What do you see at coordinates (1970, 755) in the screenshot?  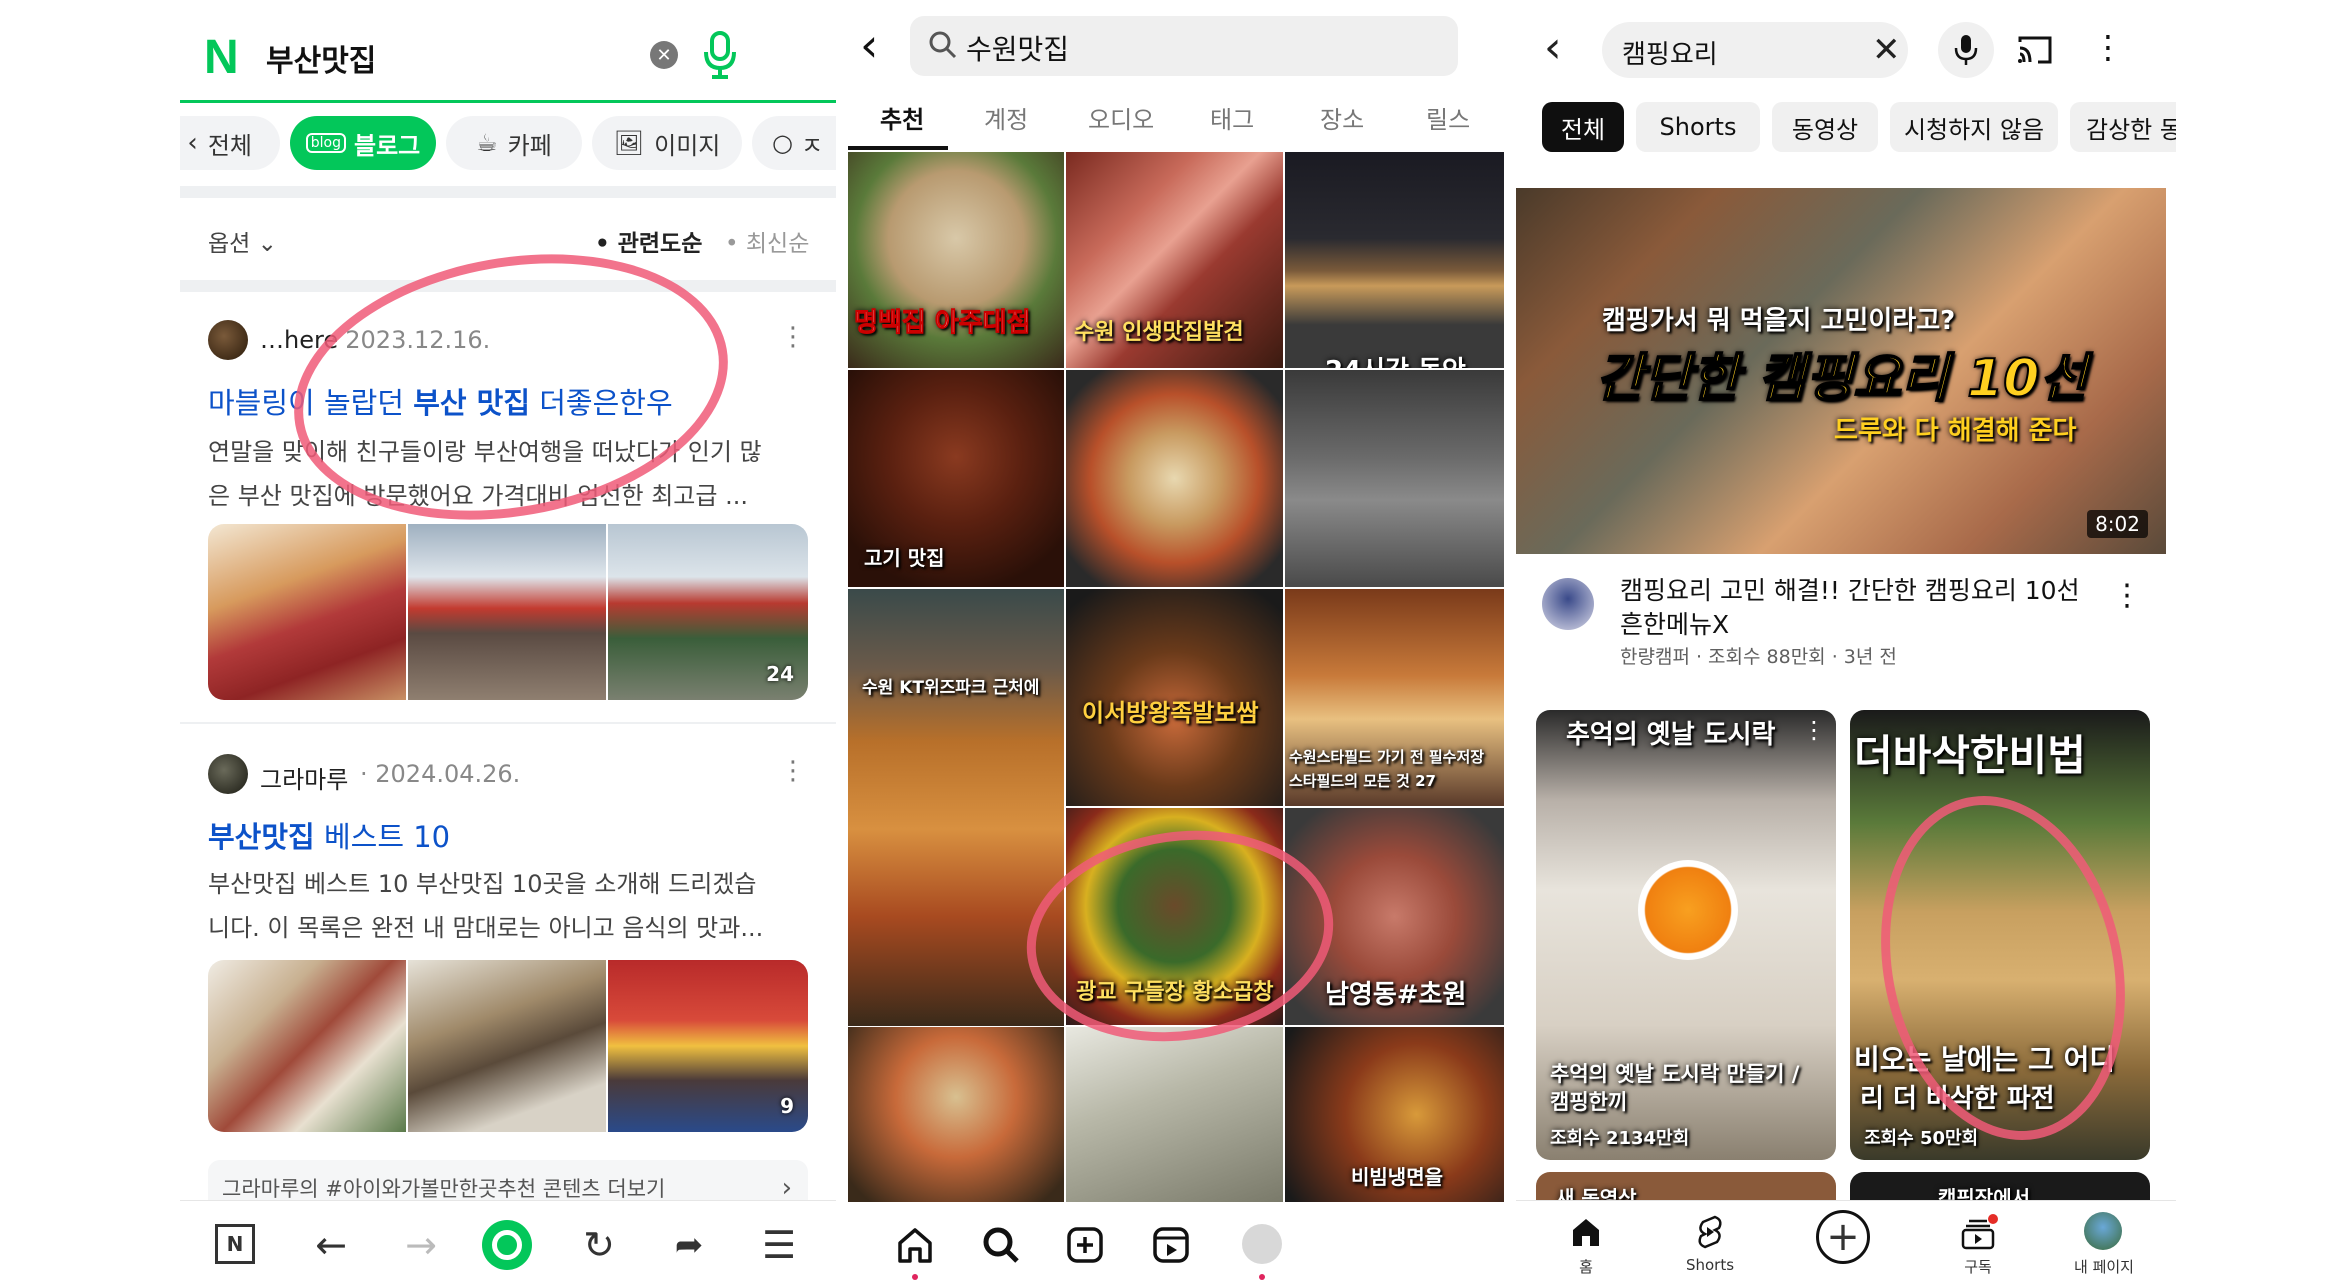 I see `shorts-top-caption: 더바삭한비법` at bounding box center [1970, 755].